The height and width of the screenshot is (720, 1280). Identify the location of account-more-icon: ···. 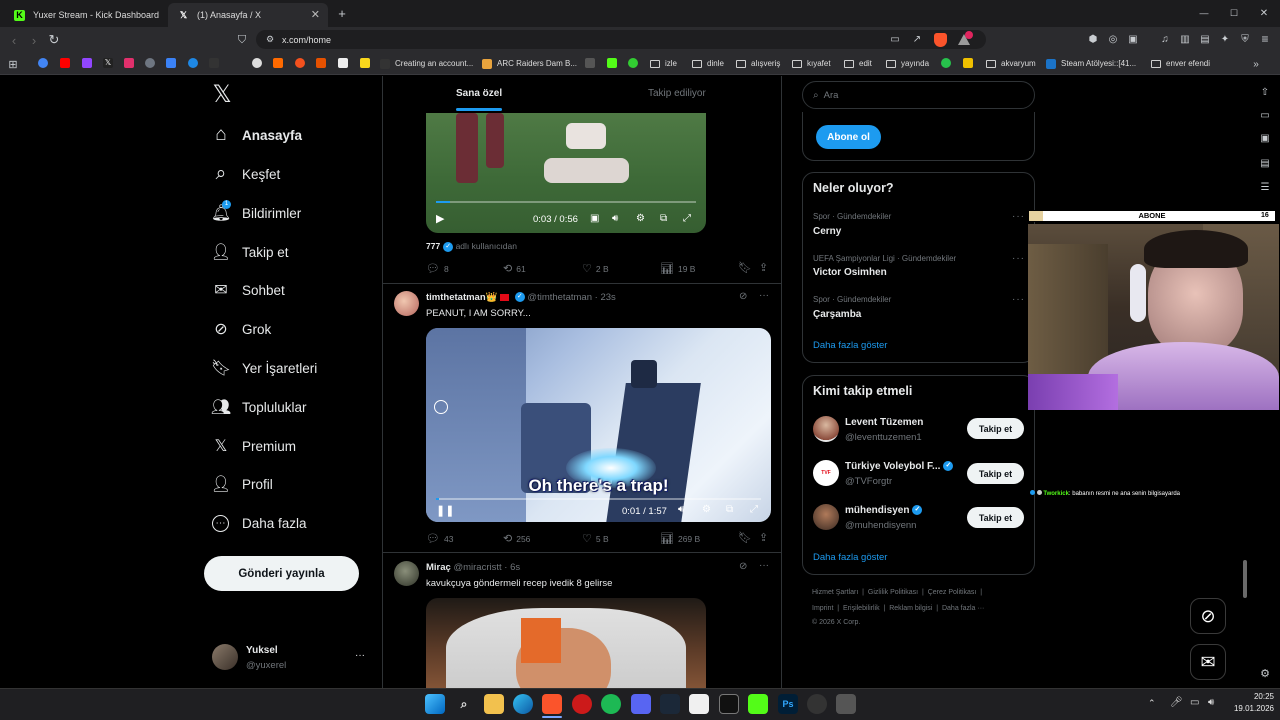
(360, 655).